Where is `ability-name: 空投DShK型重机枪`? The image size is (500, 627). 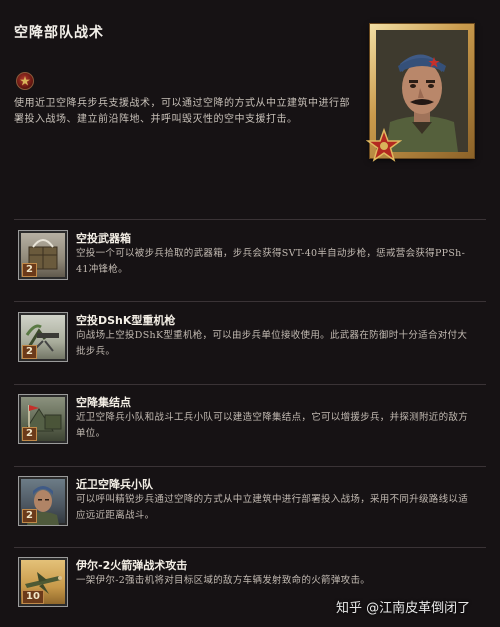
ability-name: 空投DShK型重机枪 is located at coordinates (126, 320).